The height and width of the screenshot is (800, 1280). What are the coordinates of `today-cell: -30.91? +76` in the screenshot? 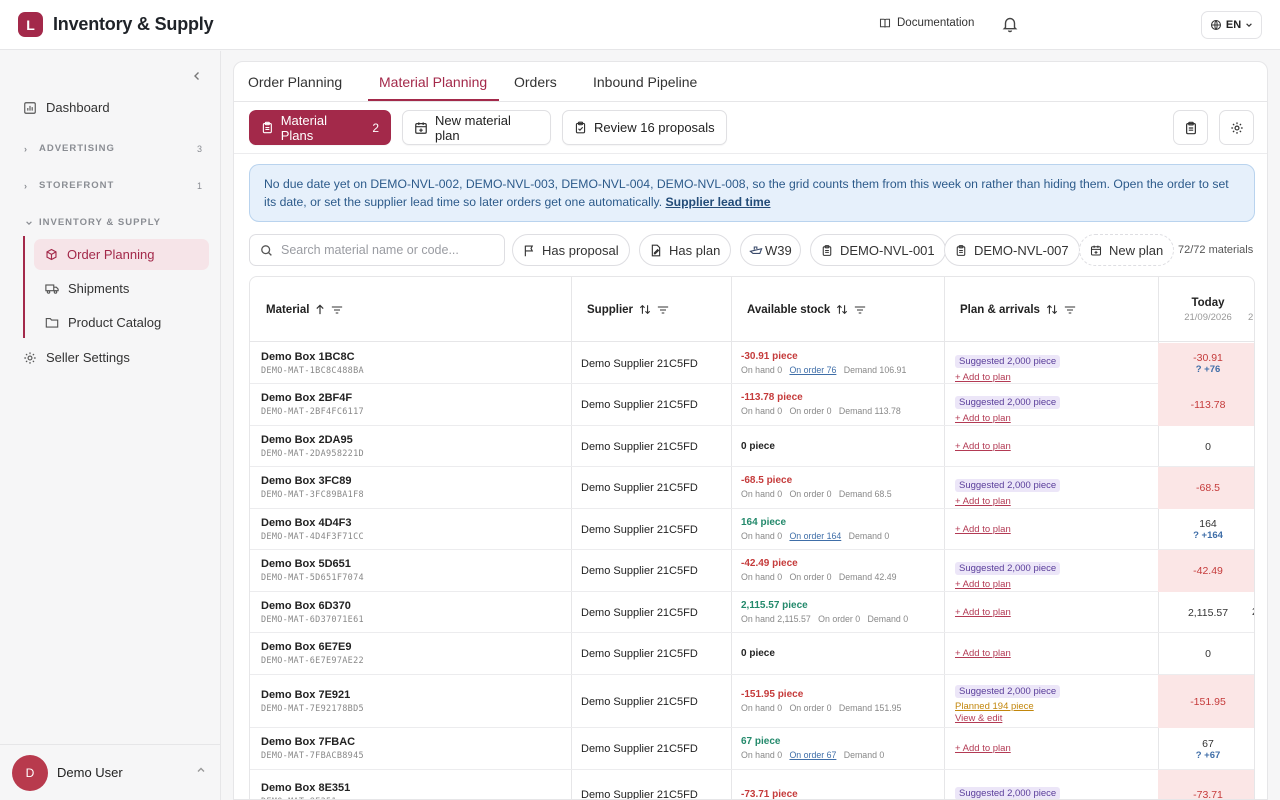 It's located at (1206, 363).